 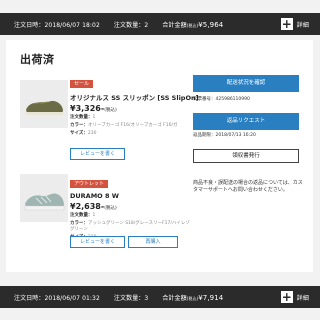 I want to click on rebuy-button: 再購入, so click(x=153, y=242).